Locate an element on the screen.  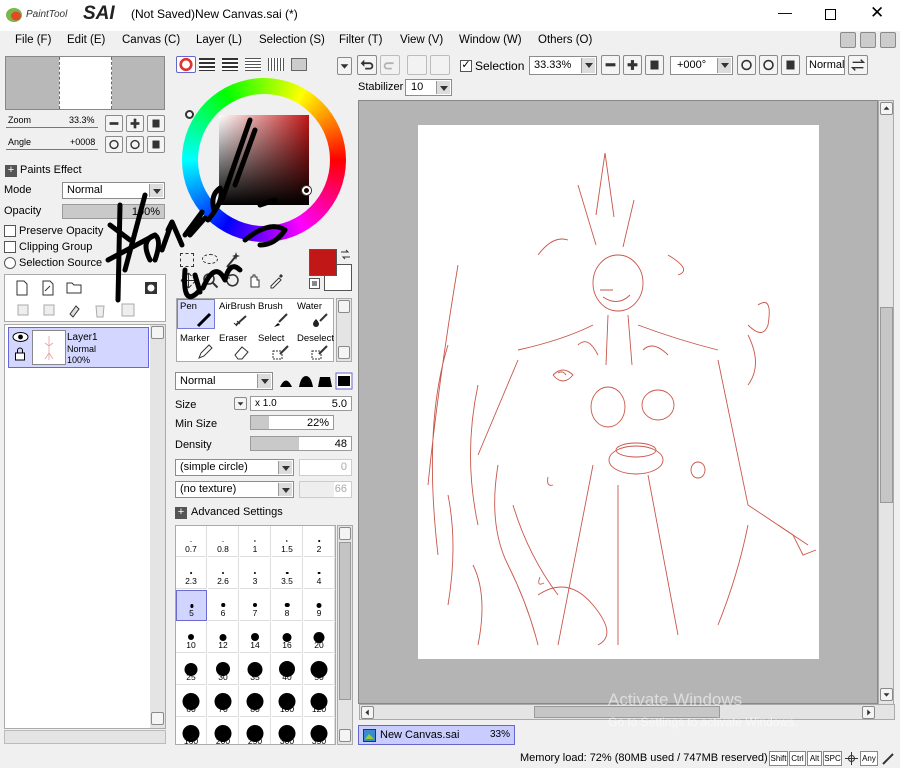
merge-down-icon is located at coordinates (49, 310).